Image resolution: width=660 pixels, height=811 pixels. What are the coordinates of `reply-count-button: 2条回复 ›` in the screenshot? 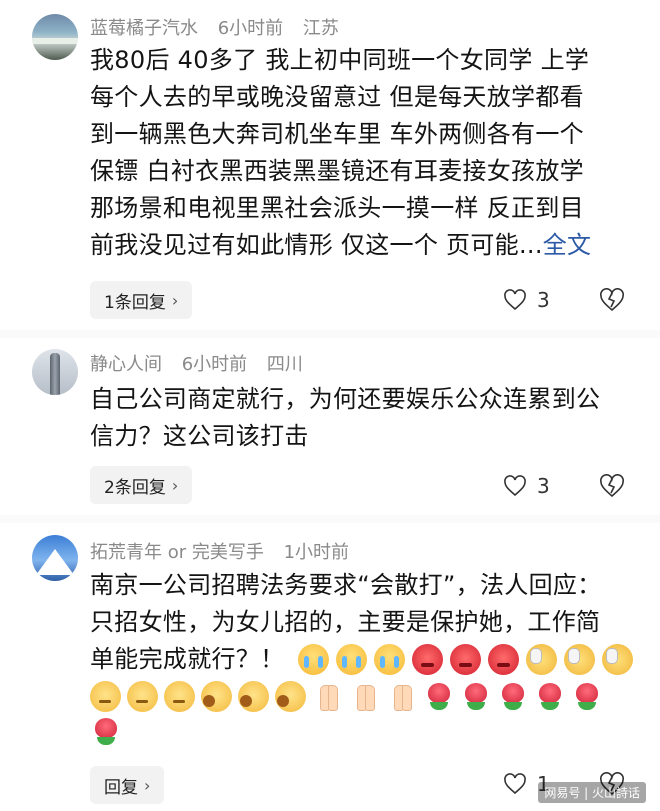 It's located at (141, 485).